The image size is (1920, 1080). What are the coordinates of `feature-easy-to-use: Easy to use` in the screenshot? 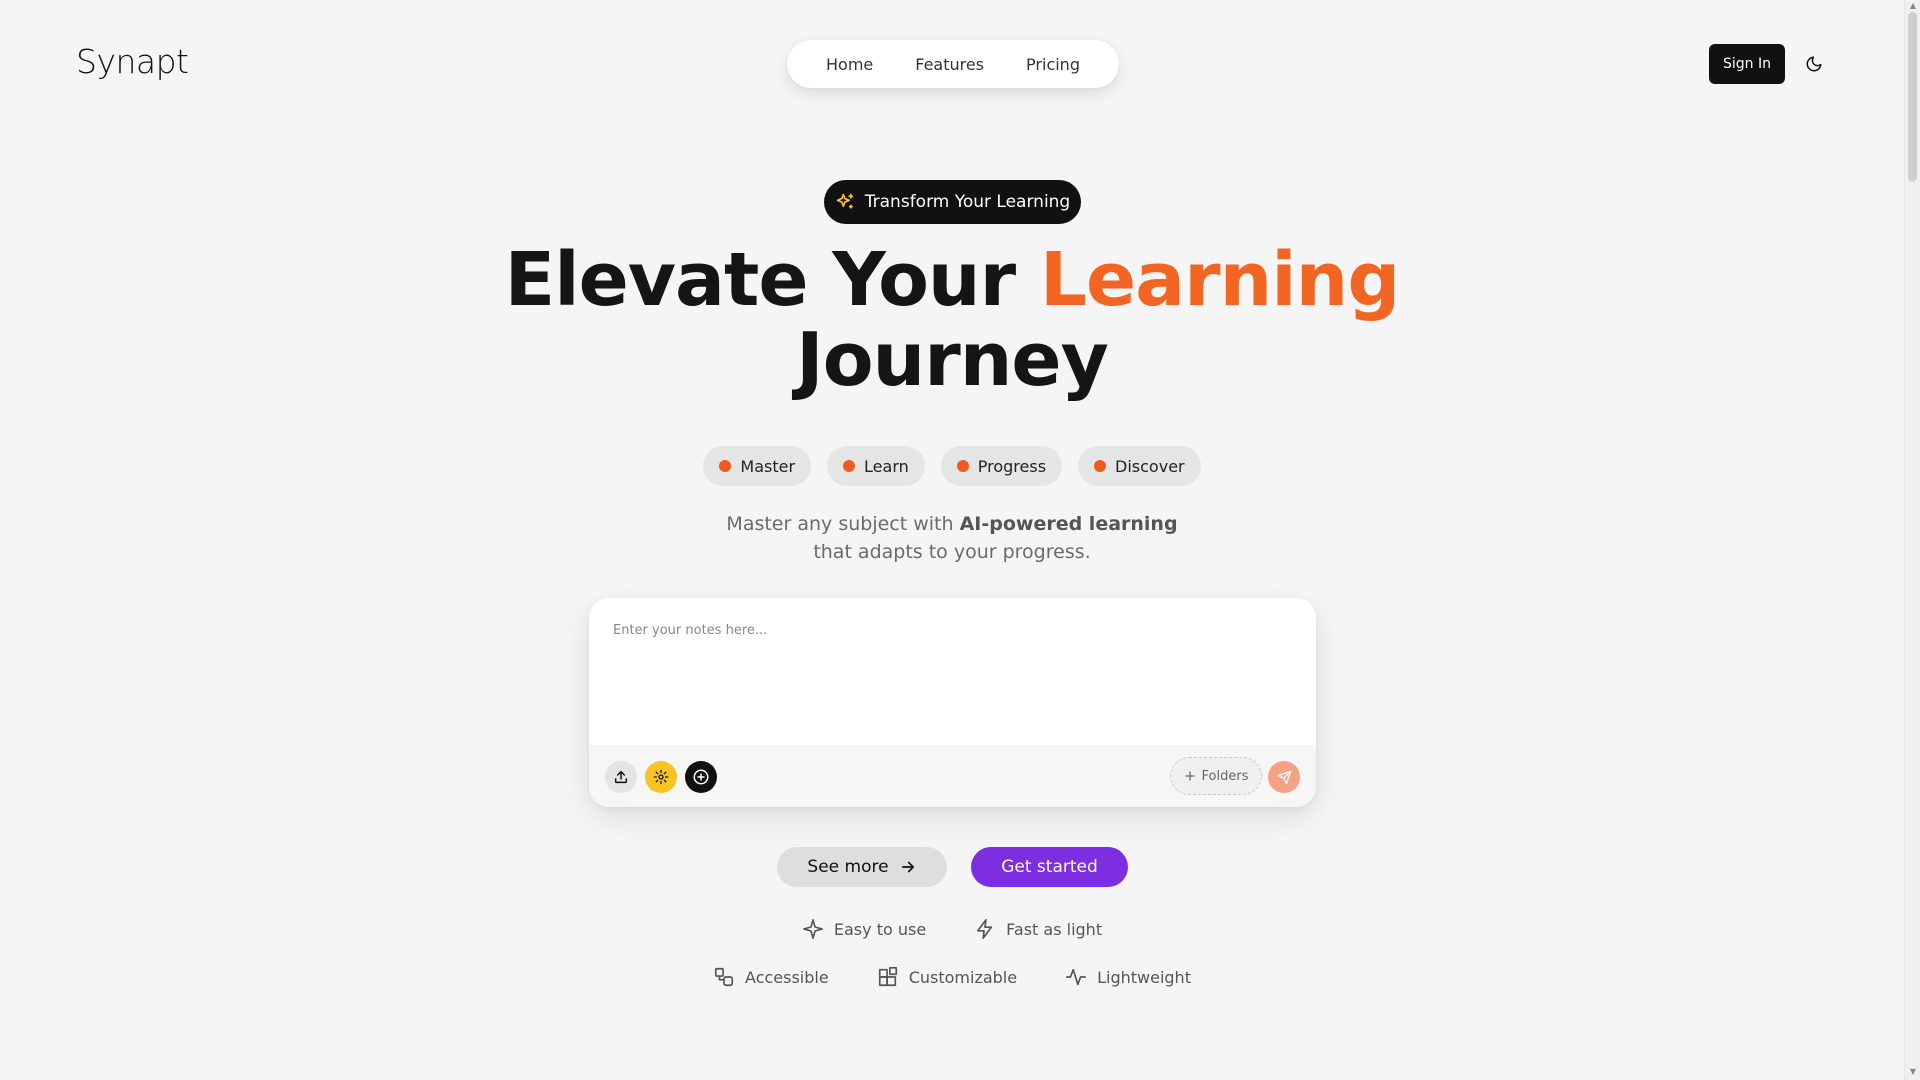 It's located at (864, 929).